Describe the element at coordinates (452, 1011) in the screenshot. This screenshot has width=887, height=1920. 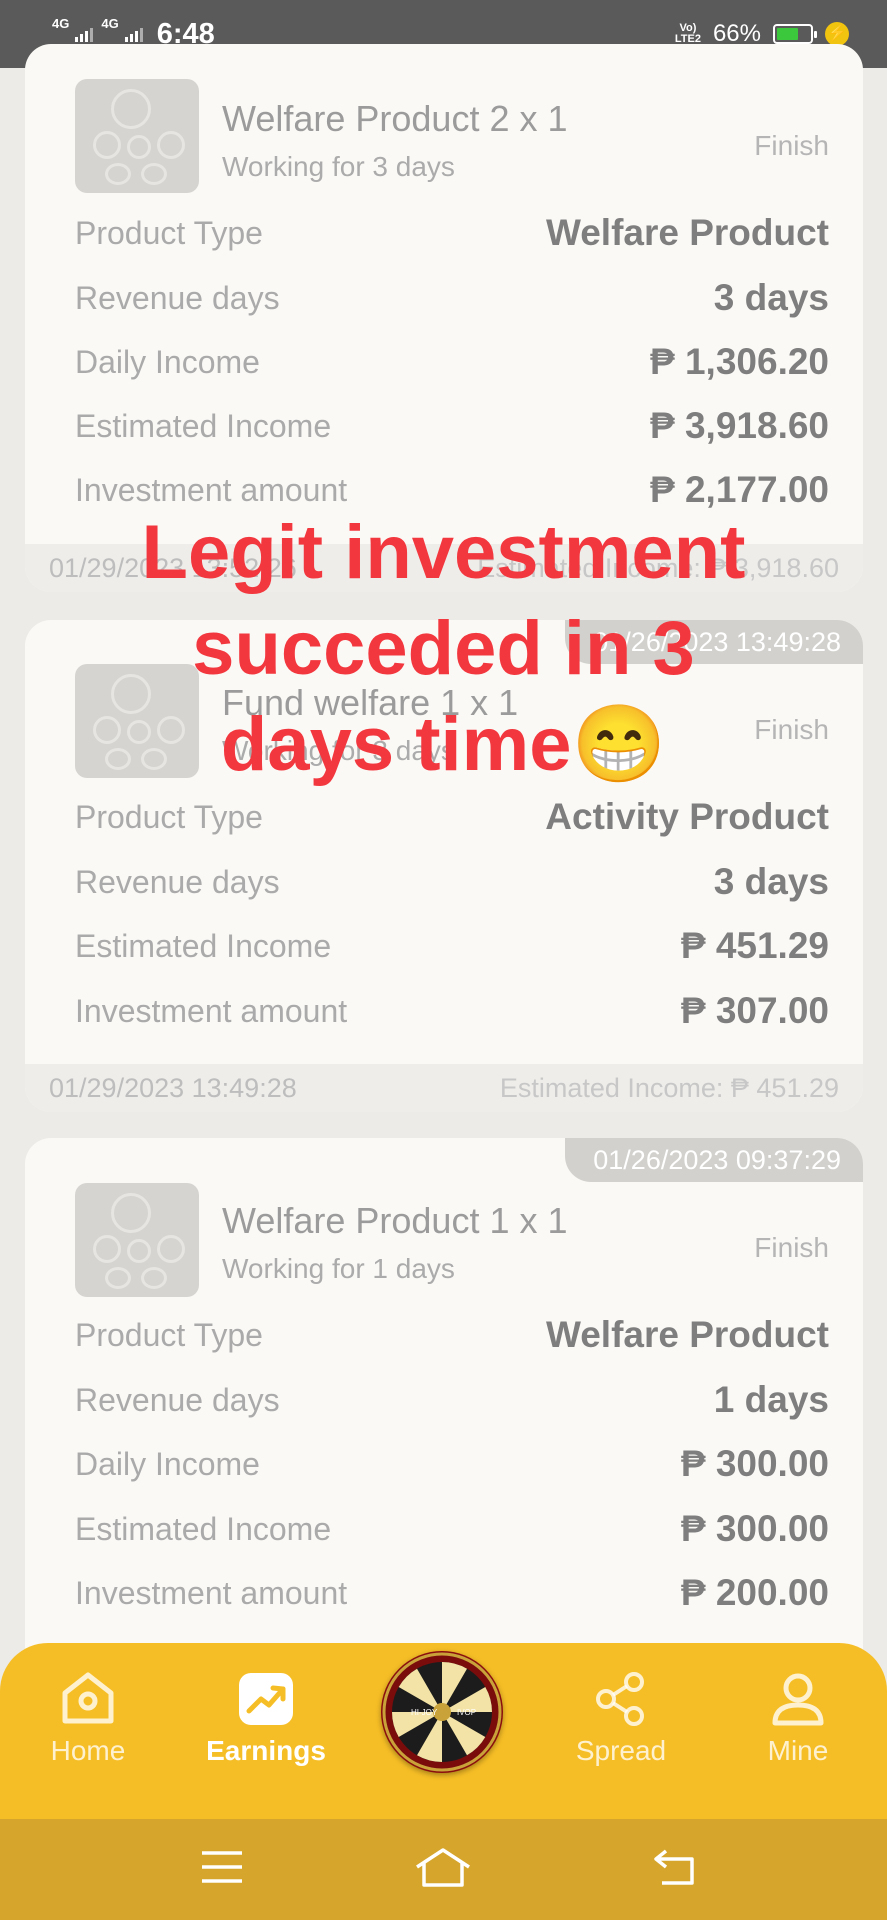
I see `detail-row: Investment amount ₱ 307.00` at that location.